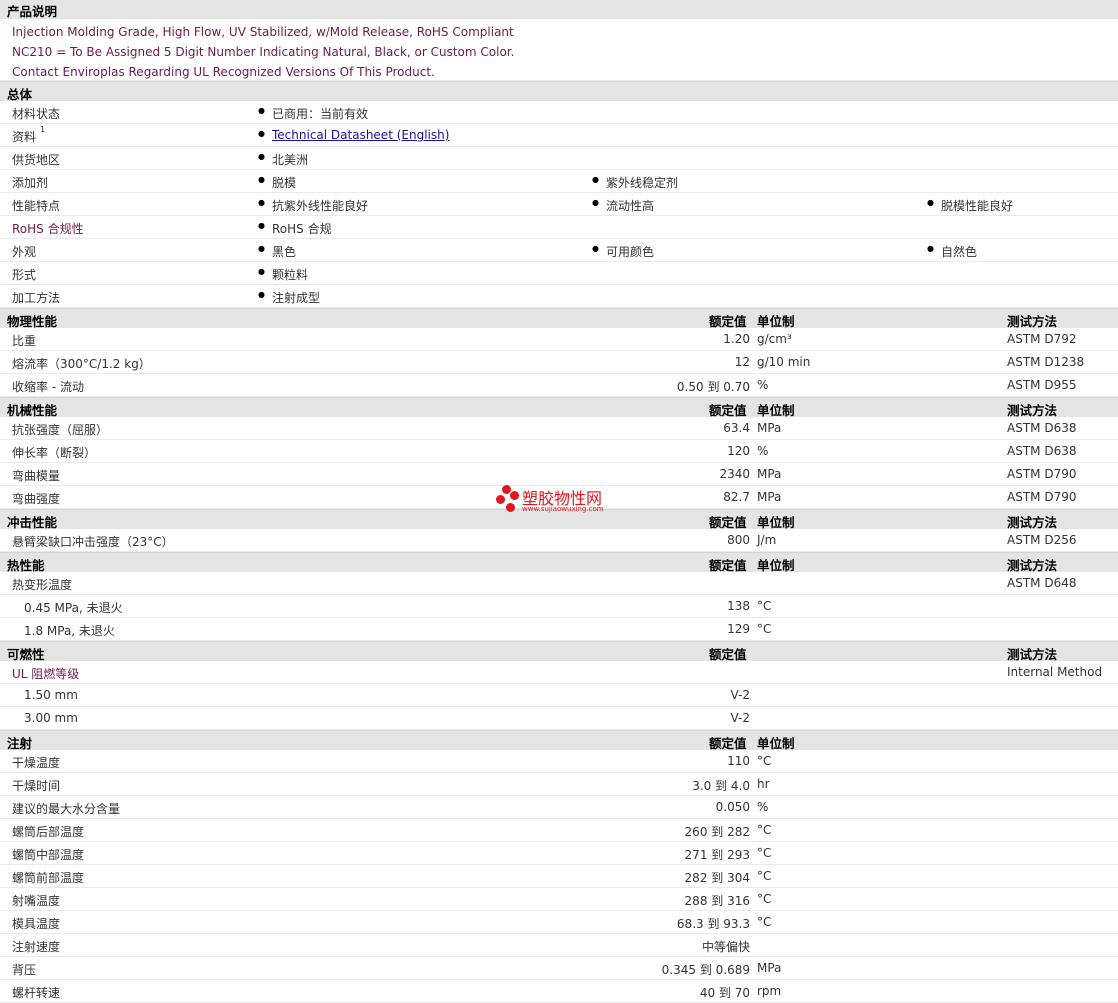  What do you see at coordinates (559, 339) in the screenshot?
I see `property-row: 比重 1.20 g/cm³ ASTM D792` at bounding box center [559, 339].